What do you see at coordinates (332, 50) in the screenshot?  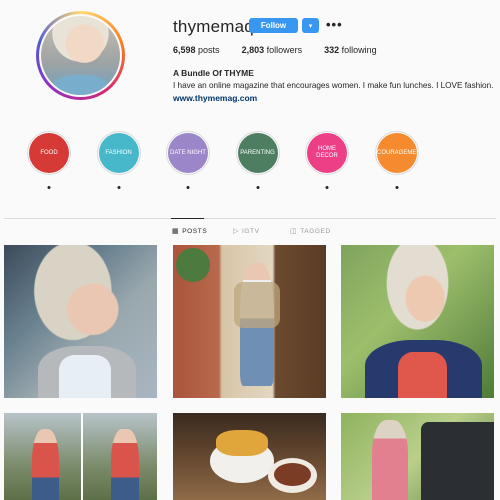 I see `following-count: 332` at bounding box center [332, 50].